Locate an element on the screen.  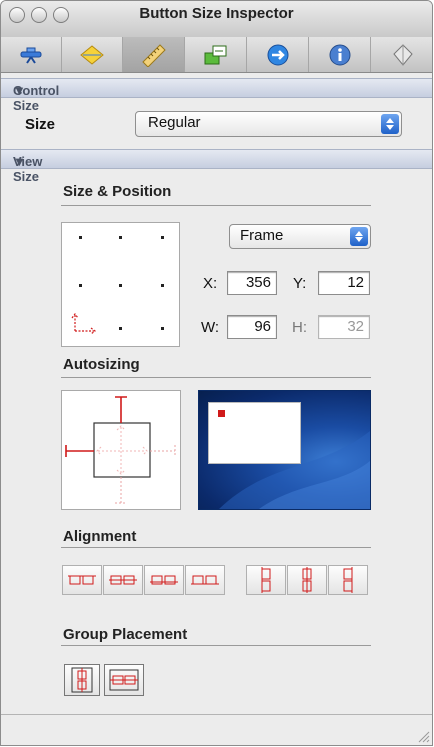
autosizing-preview is located at coordinates (284, 450).